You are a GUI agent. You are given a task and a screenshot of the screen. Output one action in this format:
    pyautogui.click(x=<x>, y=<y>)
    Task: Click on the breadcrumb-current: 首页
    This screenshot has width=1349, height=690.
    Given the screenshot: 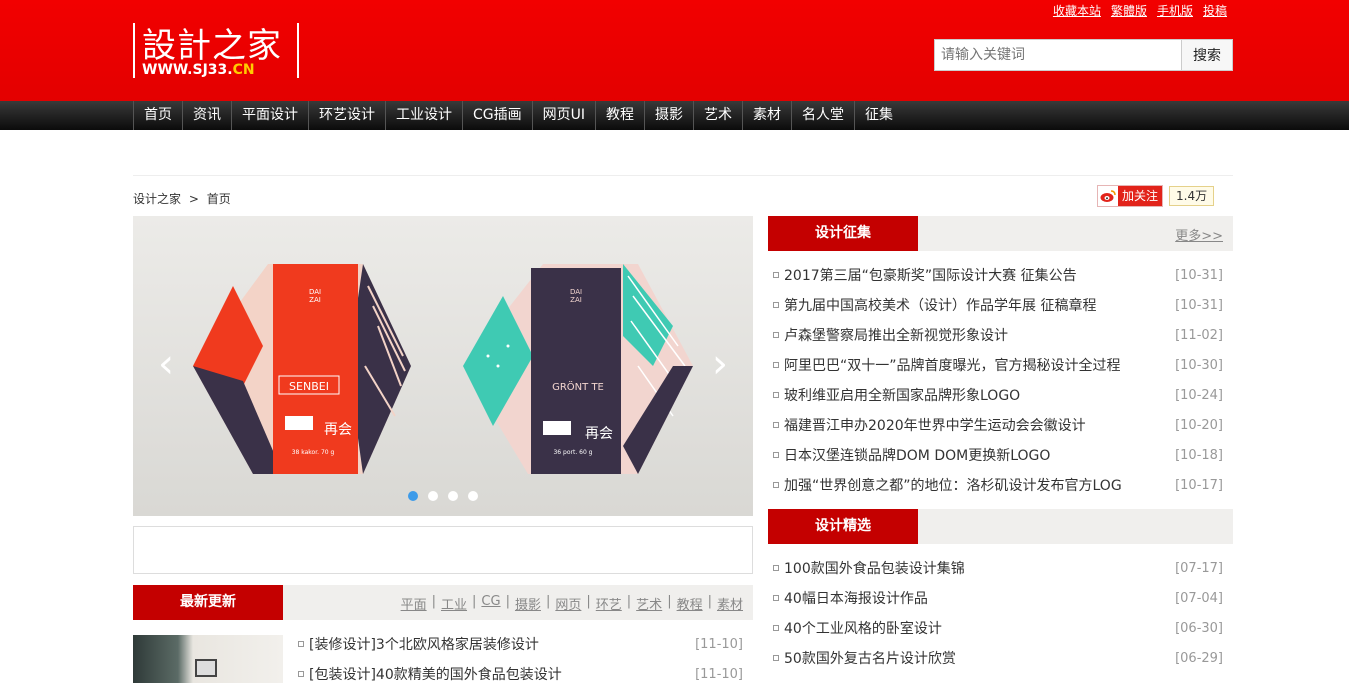 What is the action you would take?
    pyautogui.click(x=219, y=199)
    